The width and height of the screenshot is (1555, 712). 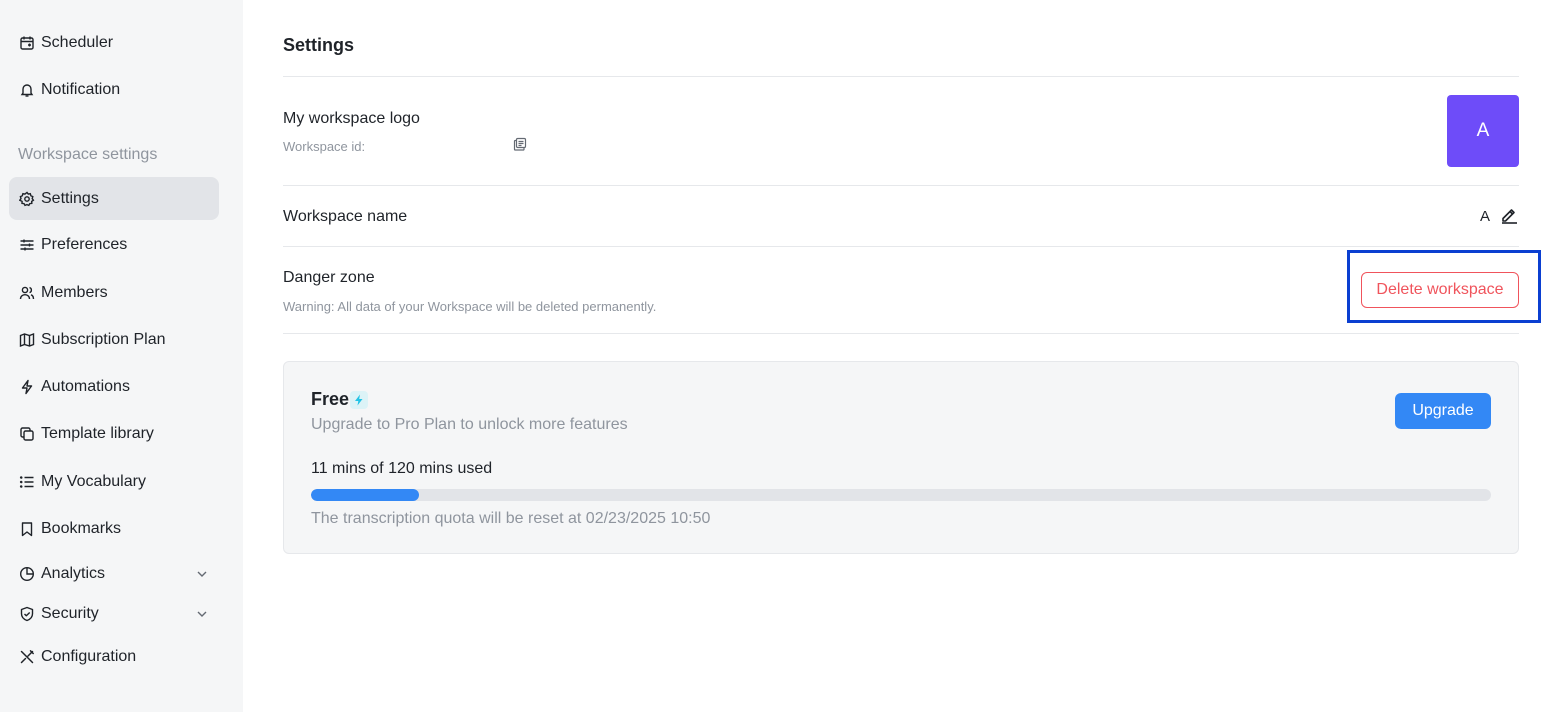 What do you see at coordinates (345, 216) in the screenshot?
I see `workspace-name-label: Workspace name` at bounding box center [345, 216].